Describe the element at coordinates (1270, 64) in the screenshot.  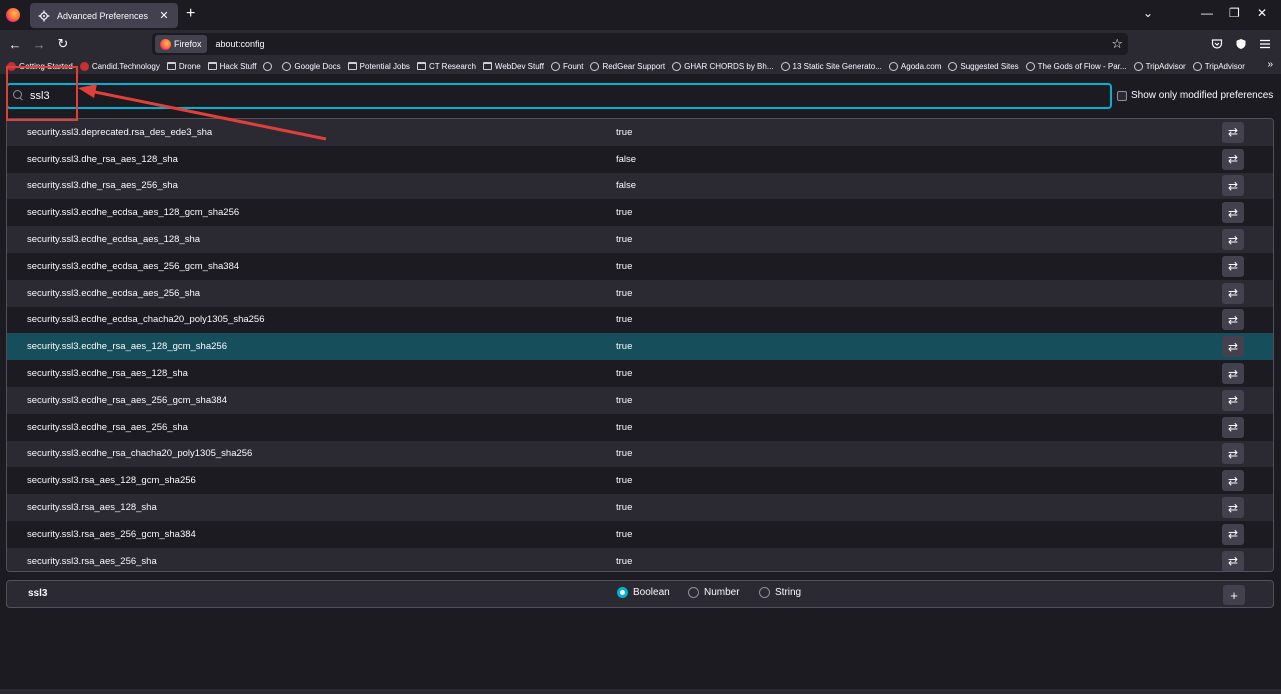
I see `bookmarks-overflow-button: »` at that location.